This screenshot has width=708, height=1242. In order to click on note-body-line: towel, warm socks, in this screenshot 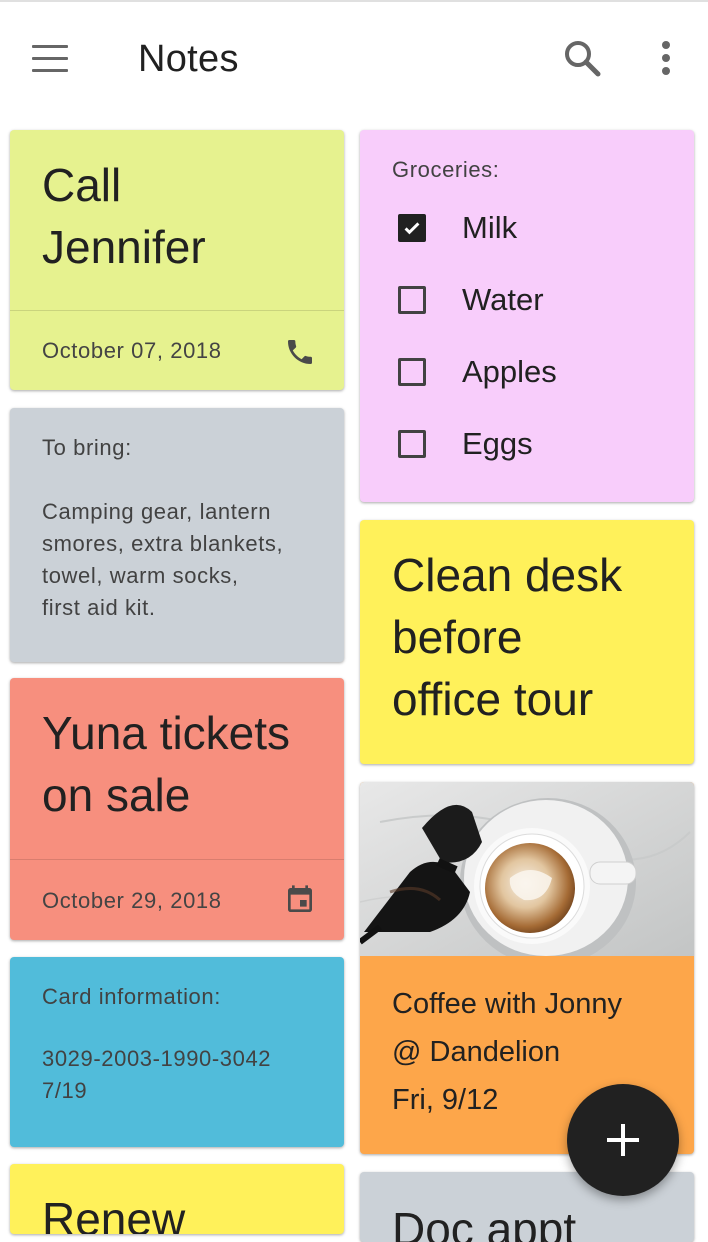, I will do `click(140, 575)`.